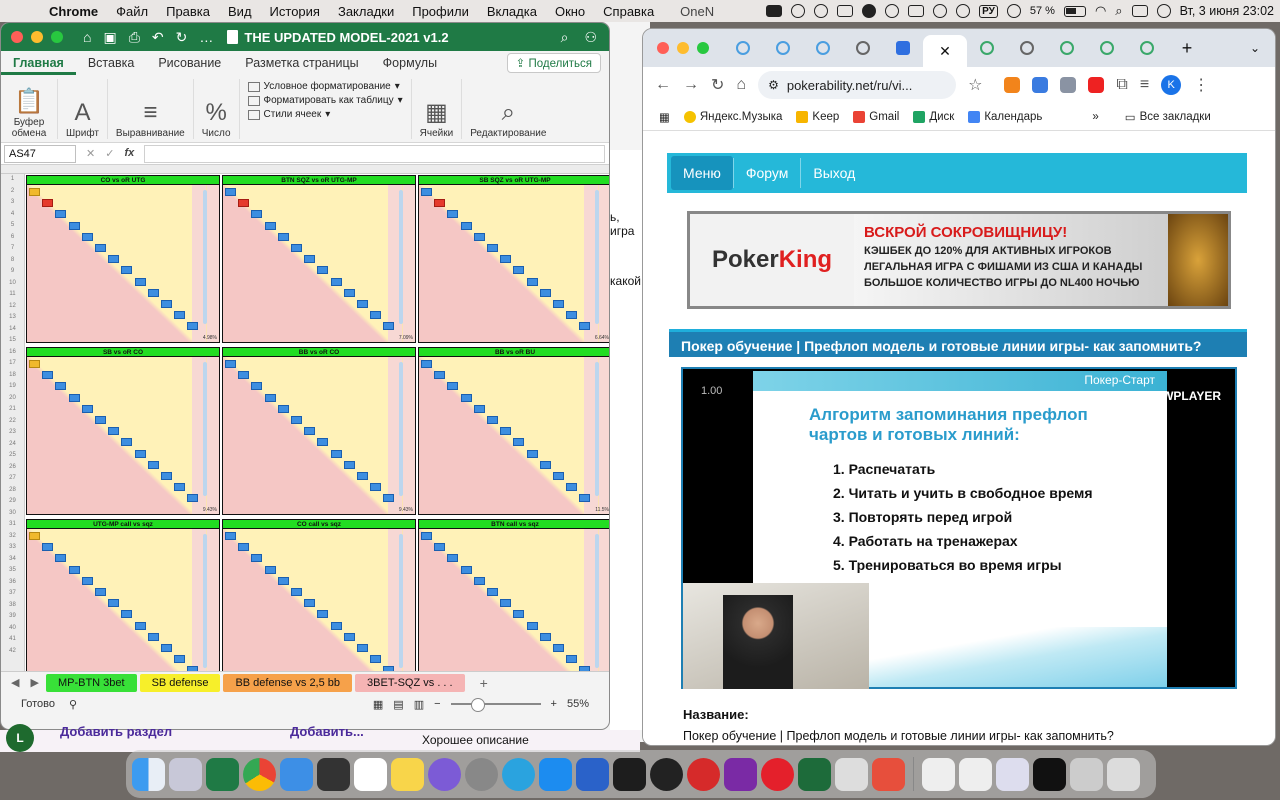  What do you see at coordinates (495, 705) in the screenshot?
I see `zoom-slider` at bounding box center [495, 705].